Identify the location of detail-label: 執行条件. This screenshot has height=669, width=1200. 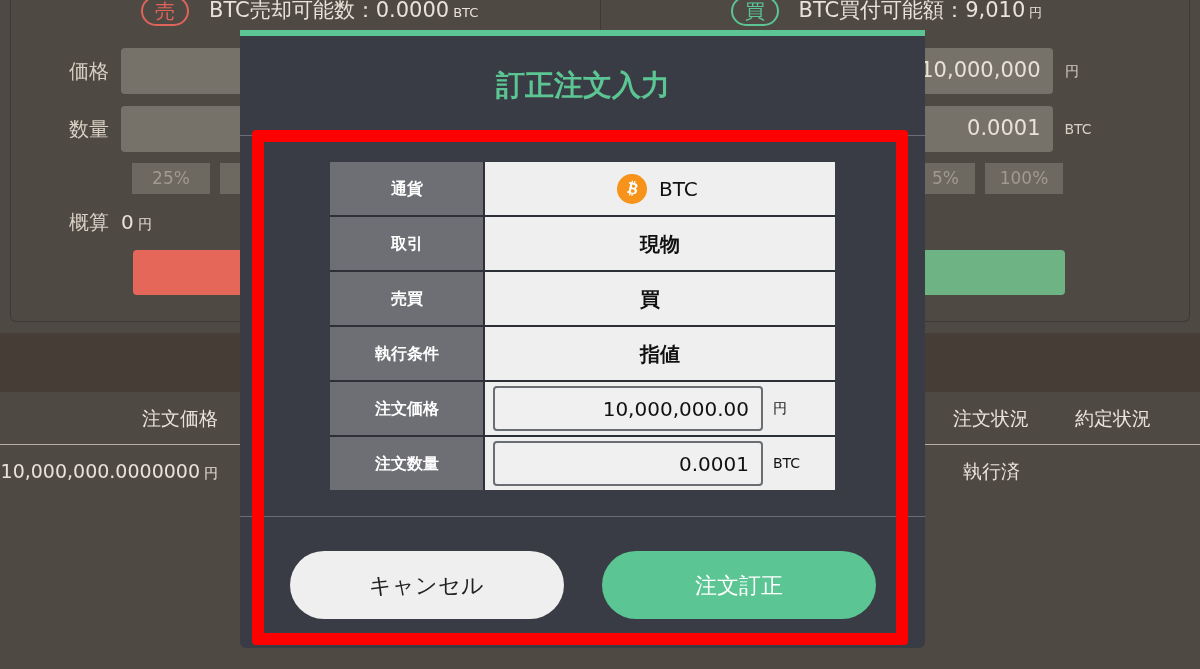
(406, 353).